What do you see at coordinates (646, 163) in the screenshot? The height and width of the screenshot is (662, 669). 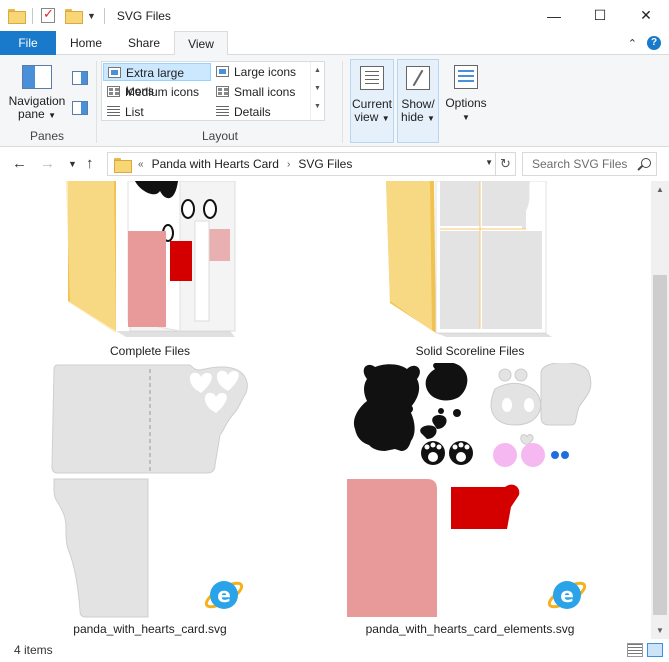 I see `search-icon` at bounding box center [646, 163].